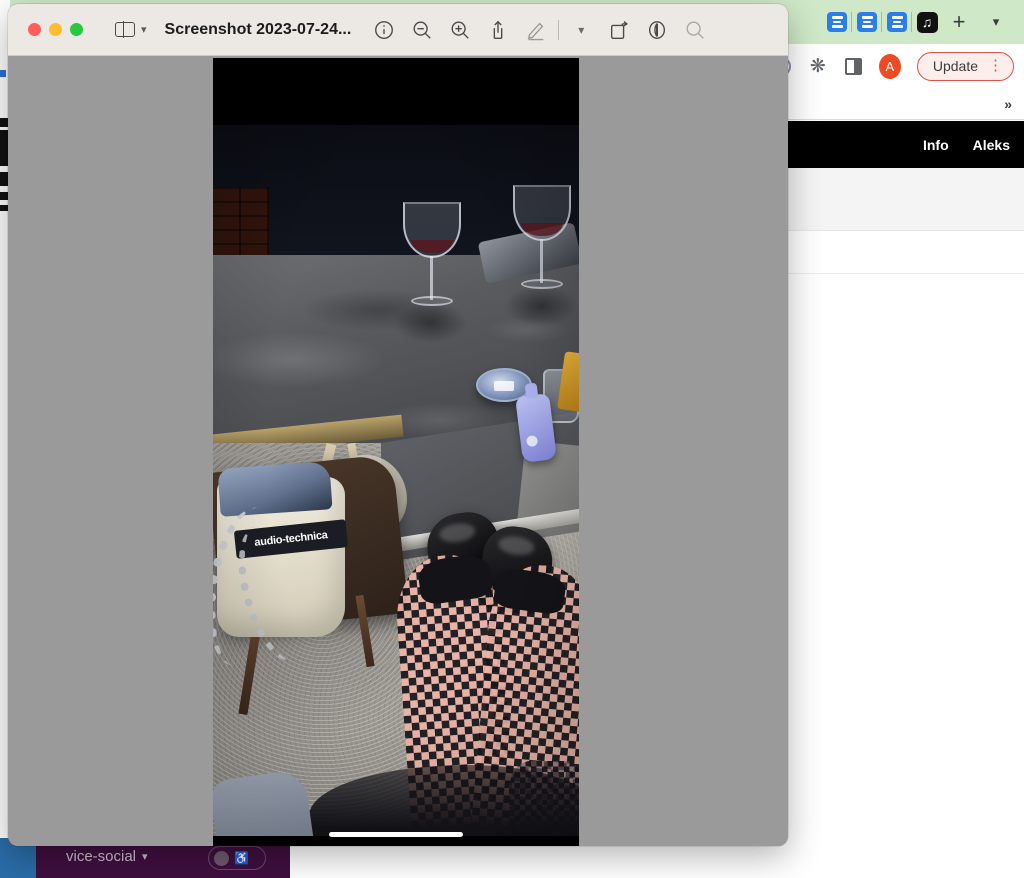 This screenshot has width=1024, height=878. What do you see at coordinates (657, 30) in the screenshot?
I see `annotate-icon` at bounding box center [657, 30].